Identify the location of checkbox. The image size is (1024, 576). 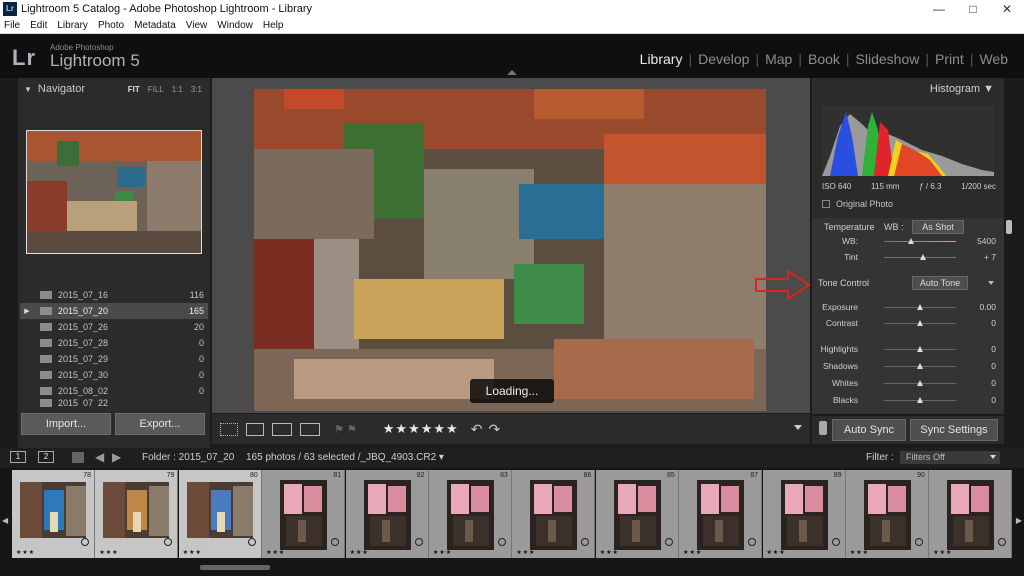
(826, 204).